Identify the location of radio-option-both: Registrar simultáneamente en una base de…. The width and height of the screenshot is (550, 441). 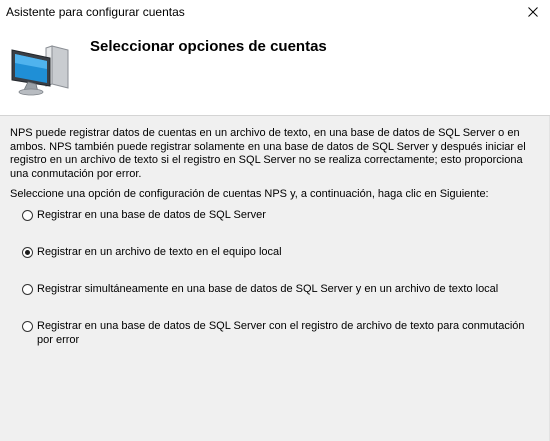
(260, 290).